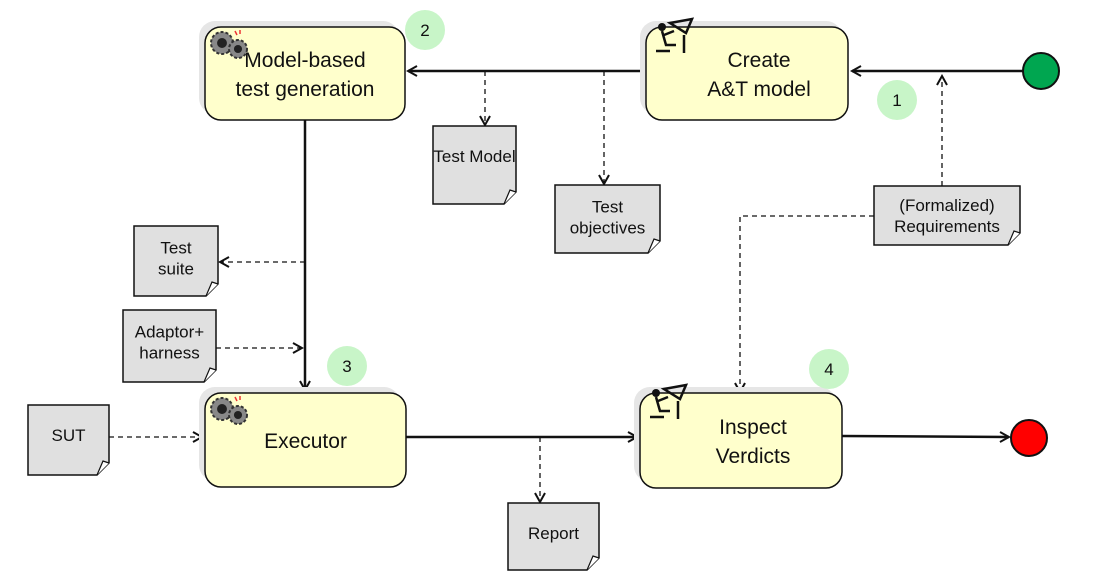 This screenshot has width=1104, height=578. I want to click on step-number: 3, so click(346, 366).